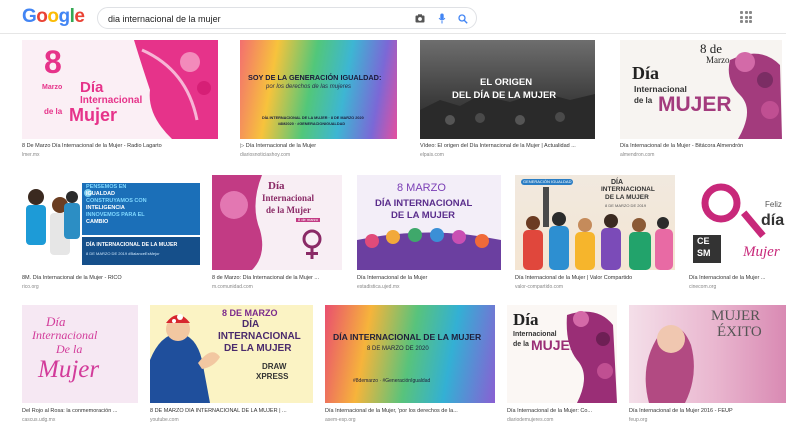 Image resolution: width=786 pixels, height=427 pixels. Describe the element at coordinates (65, 335) in the screenshot. I see `art-text: Internacional` at that location.